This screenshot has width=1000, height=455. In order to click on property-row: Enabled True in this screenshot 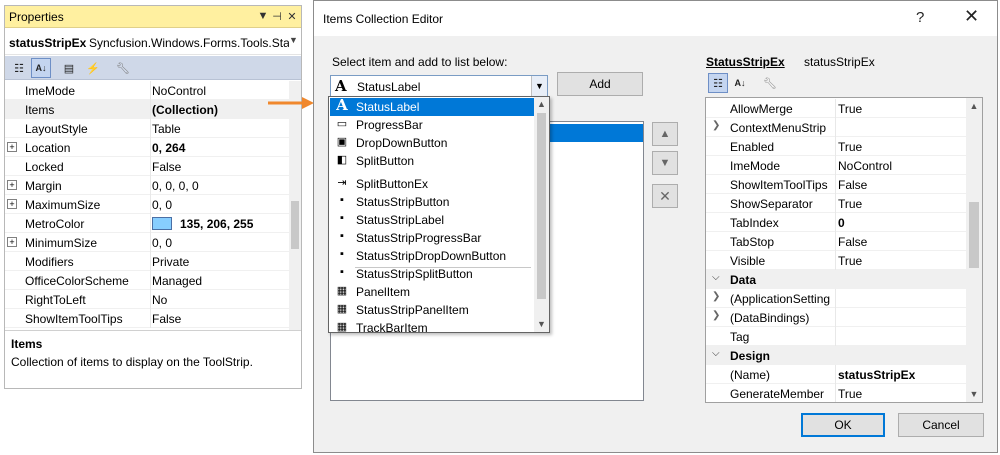, I will do `click(836, 146)`.